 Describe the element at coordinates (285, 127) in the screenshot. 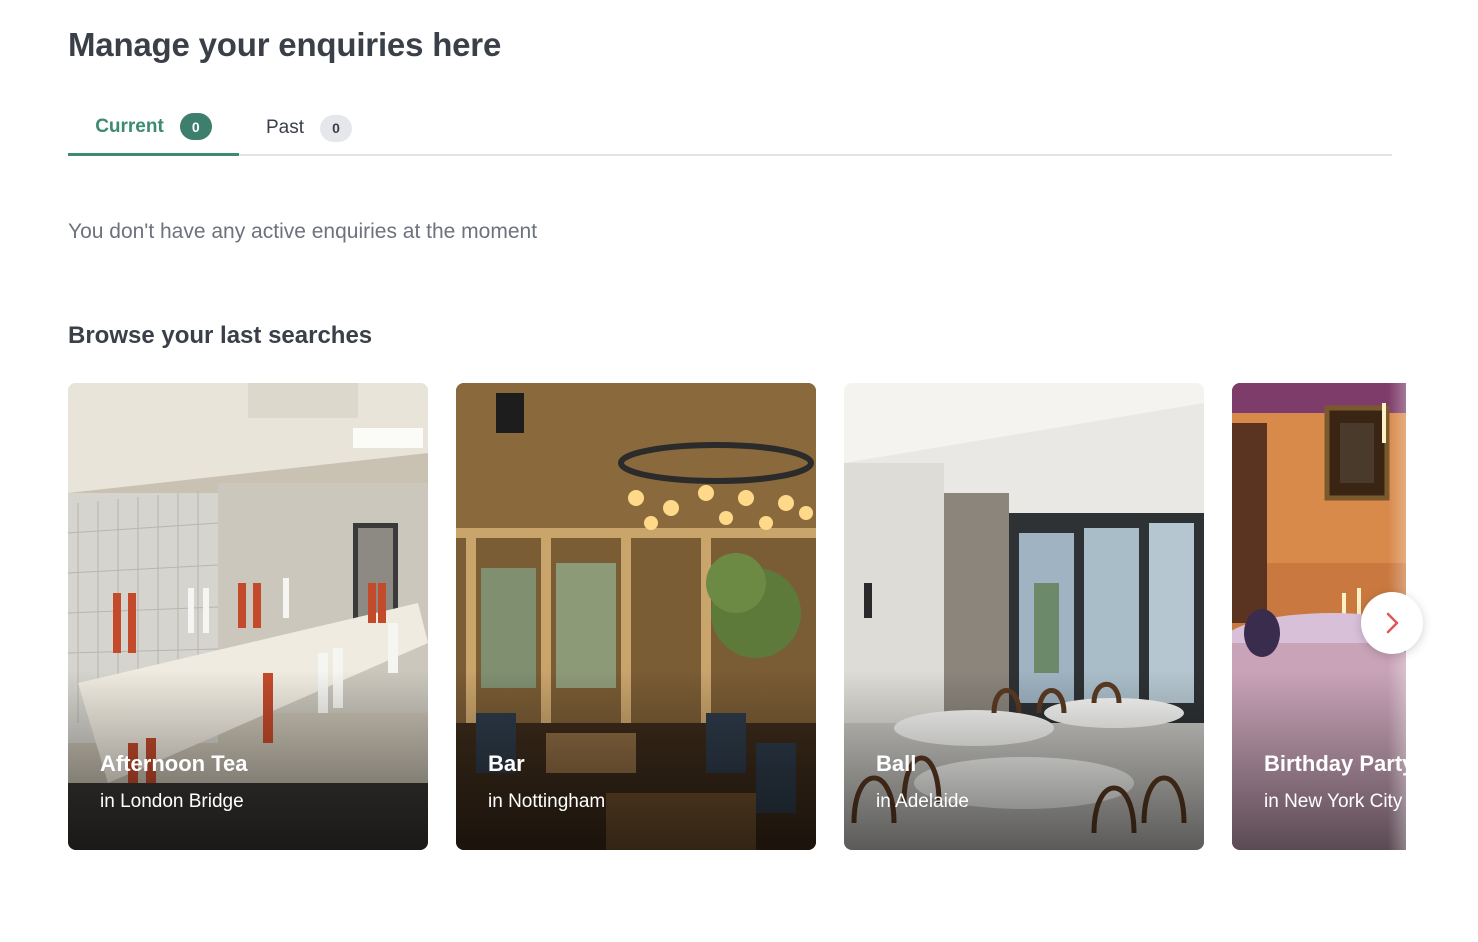

I see `tab-past-label: Past` at that location.